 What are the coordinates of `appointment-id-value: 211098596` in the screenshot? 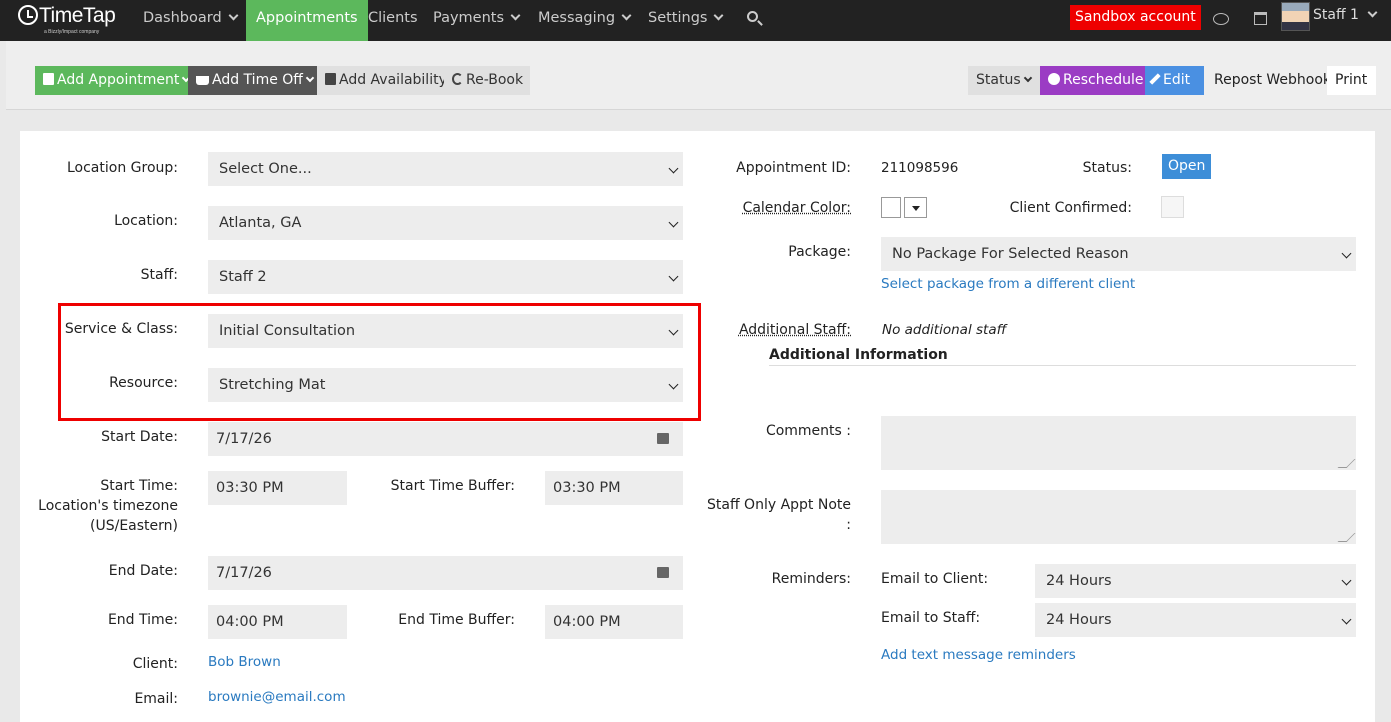 It's located at (920, 168).